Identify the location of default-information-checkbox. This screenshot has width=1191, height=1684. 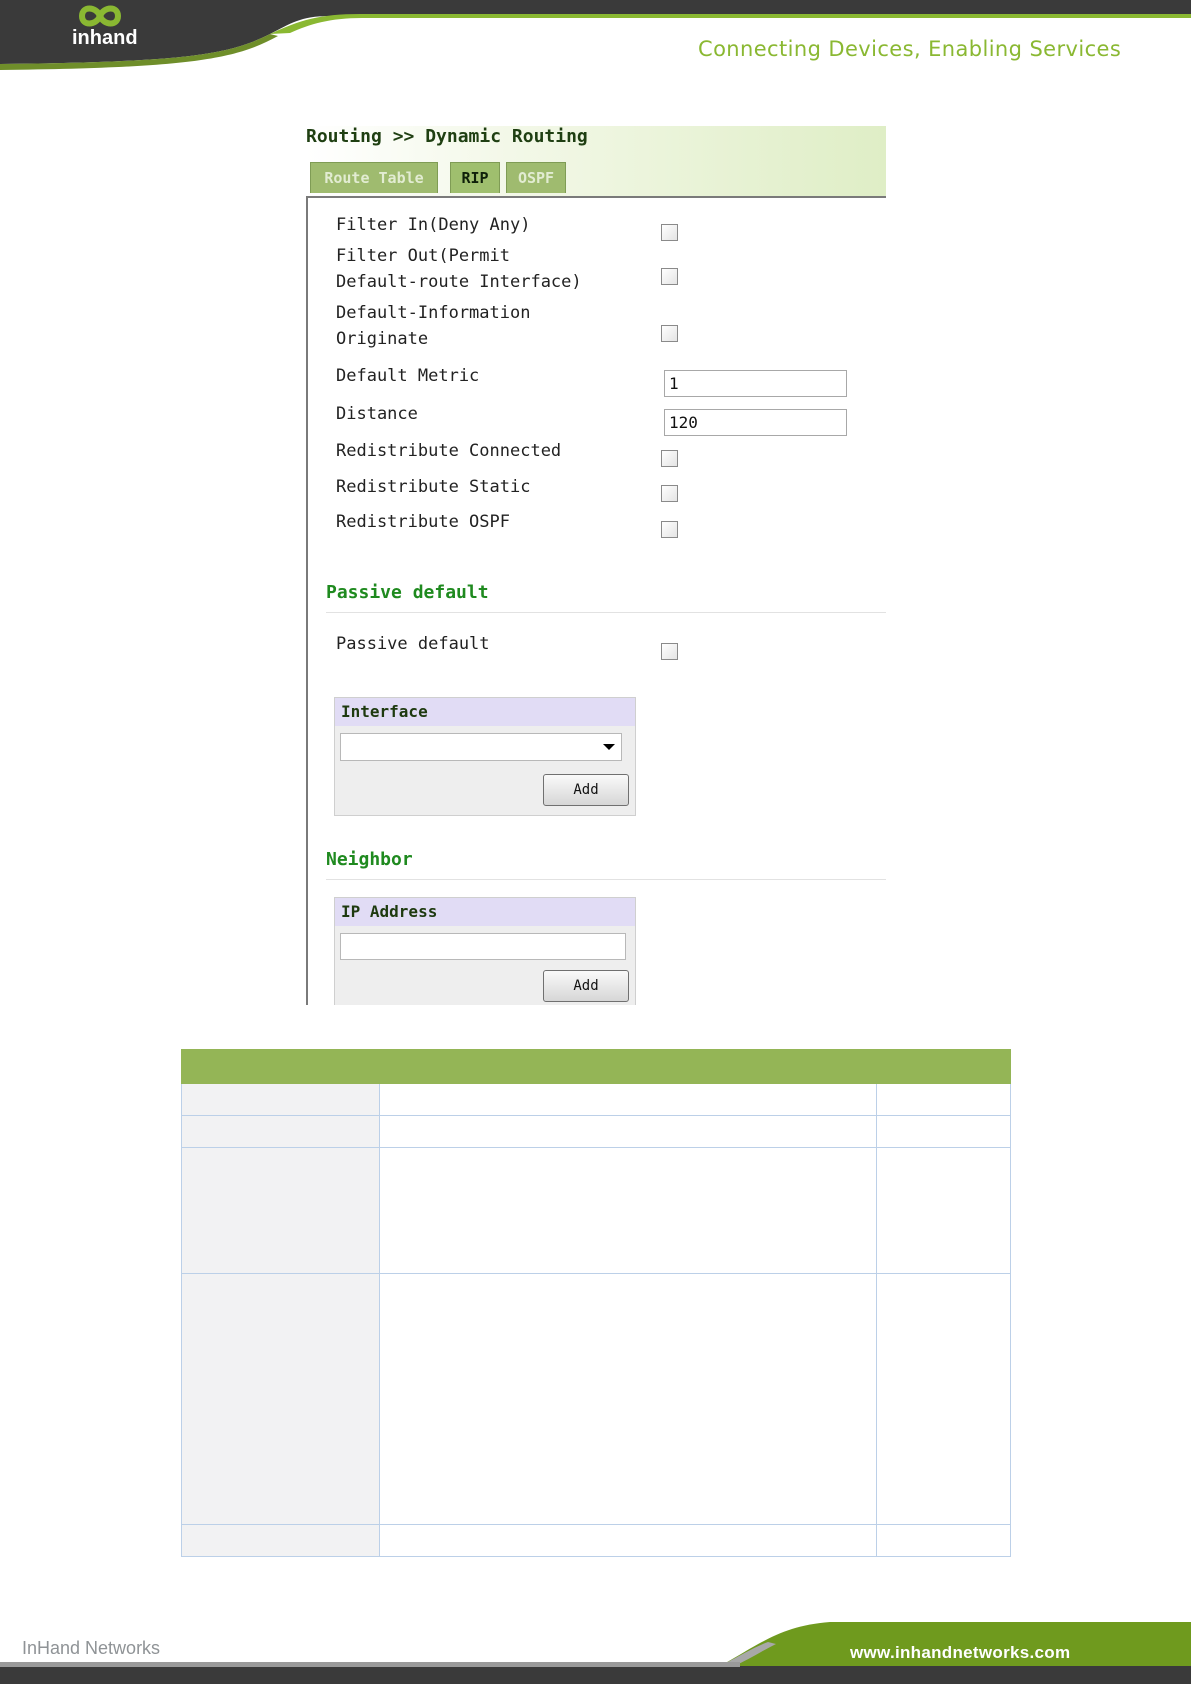
(669, 333).